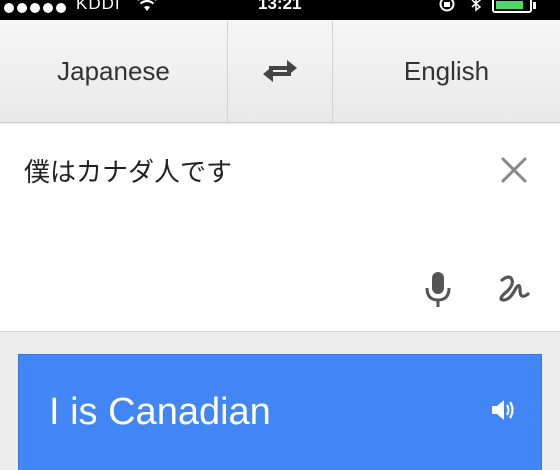 The image size is (560, 470). I want to click on handwriting-button, so click(514, 288).